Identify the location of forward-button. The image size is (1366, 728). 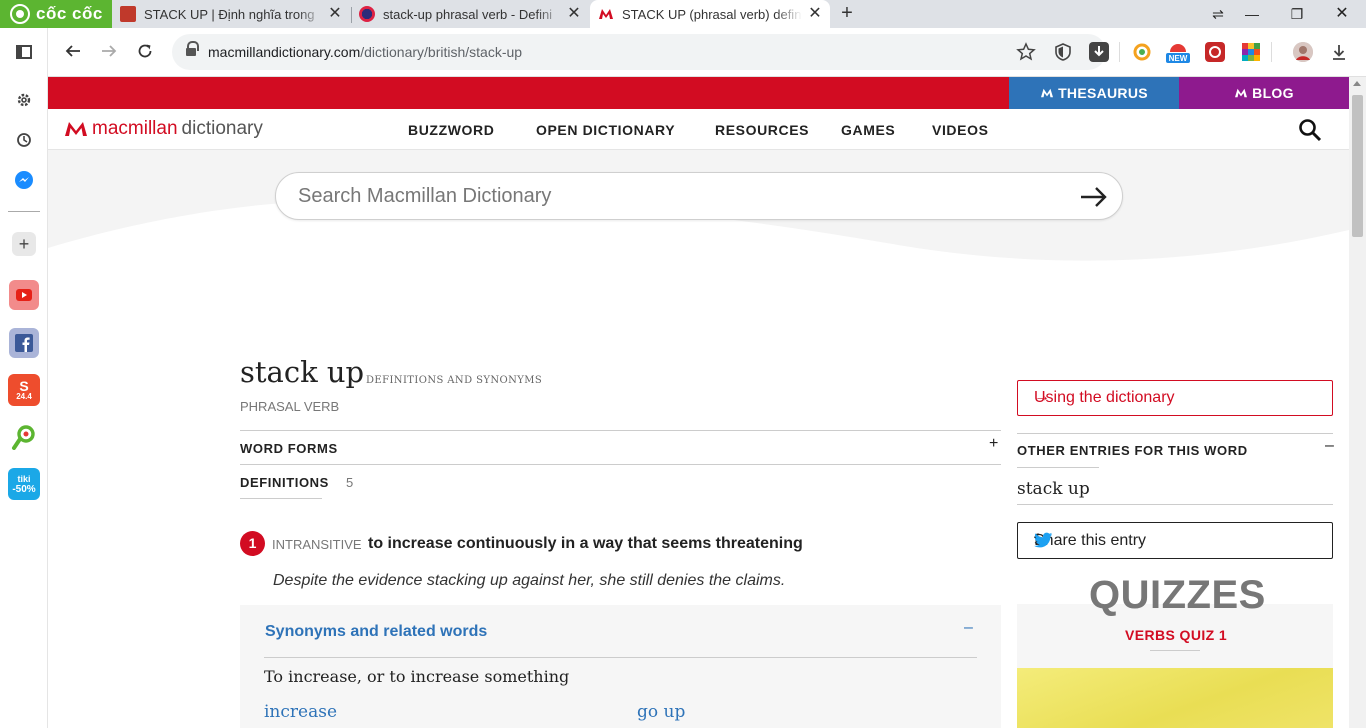
(109, 53).